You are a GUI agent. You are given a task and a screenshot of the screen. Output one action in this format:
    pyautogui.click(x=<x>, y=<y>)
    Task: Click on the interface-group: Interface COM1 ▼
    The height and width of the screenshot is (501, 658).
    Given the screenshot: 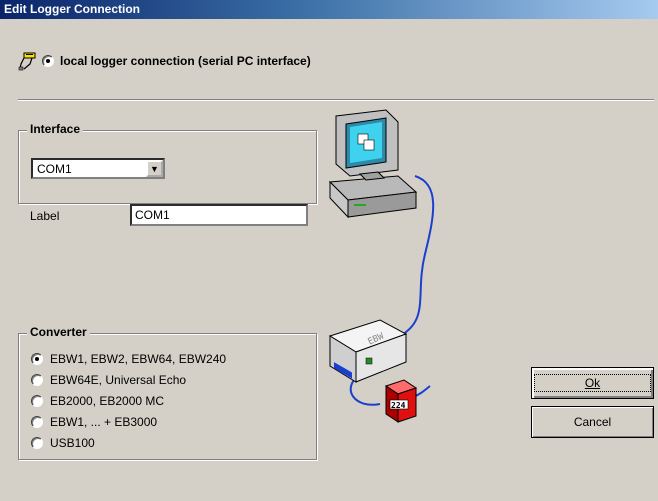 What is the action you would take?
    pyautogui.click(x=167, y=163)
    